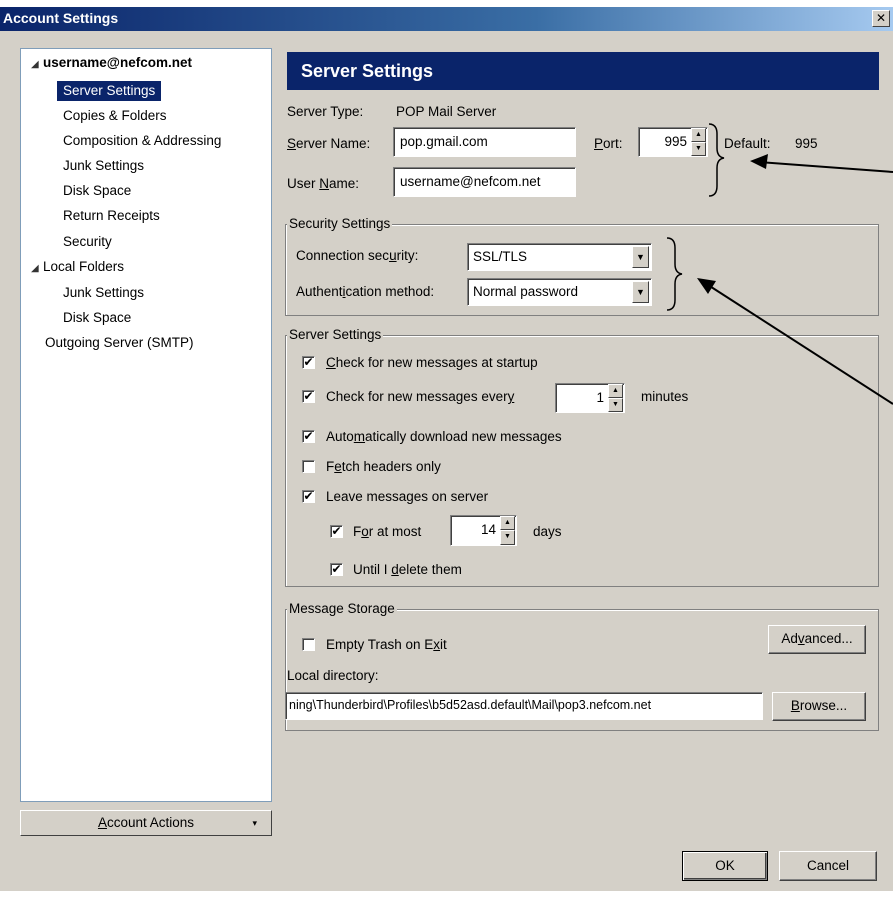 The height and width of the screenshot is (898, 893). Describe the element at coordinates (779, 264) in the screenshot. I see `annotation-overlay` at that location.